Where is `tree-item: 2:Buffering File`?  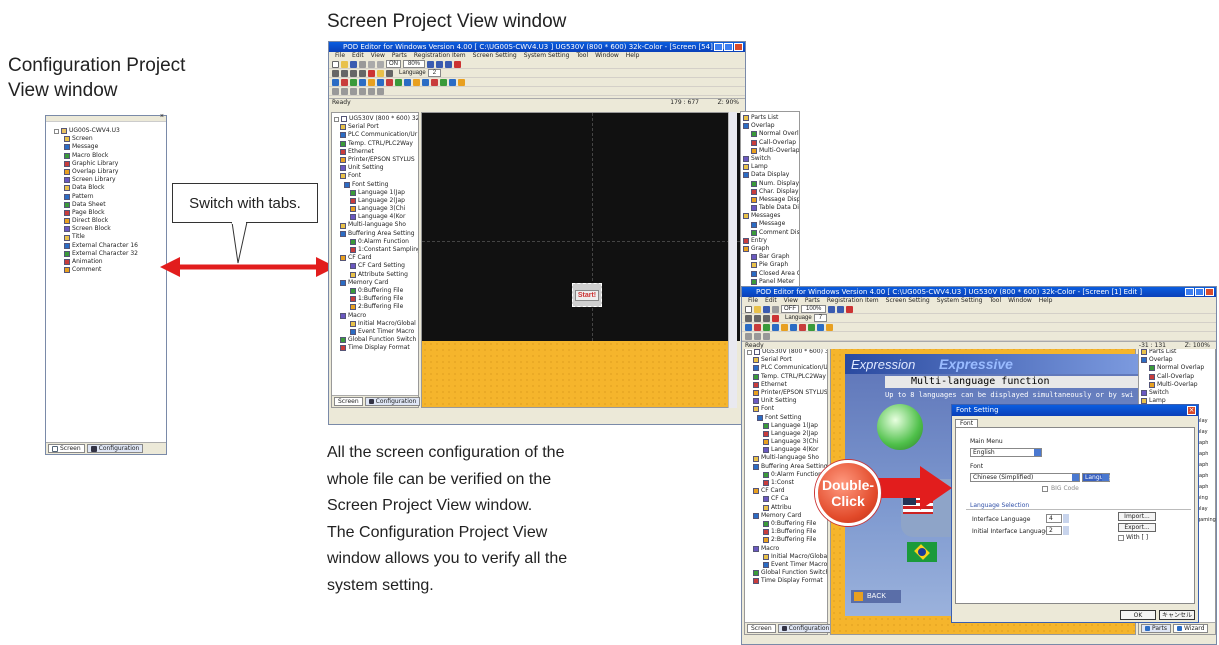
tree-item: 2:Buffering File is located at coordinates (787, 540).